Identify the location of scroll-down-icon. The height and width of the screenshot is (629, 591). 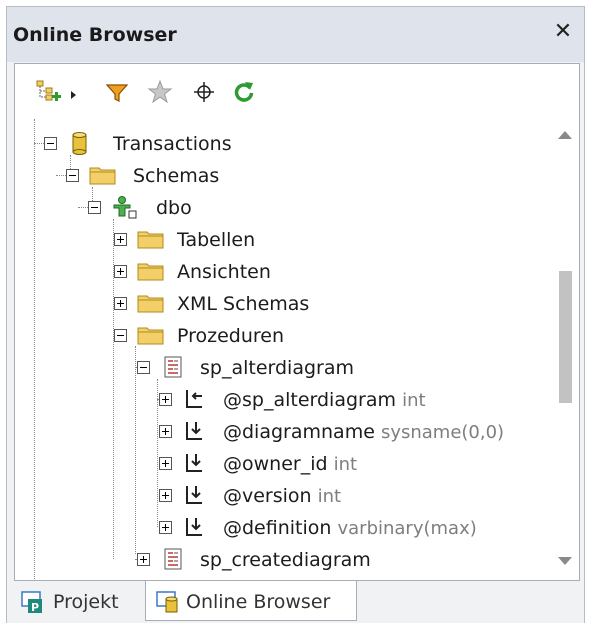
(565, 561).